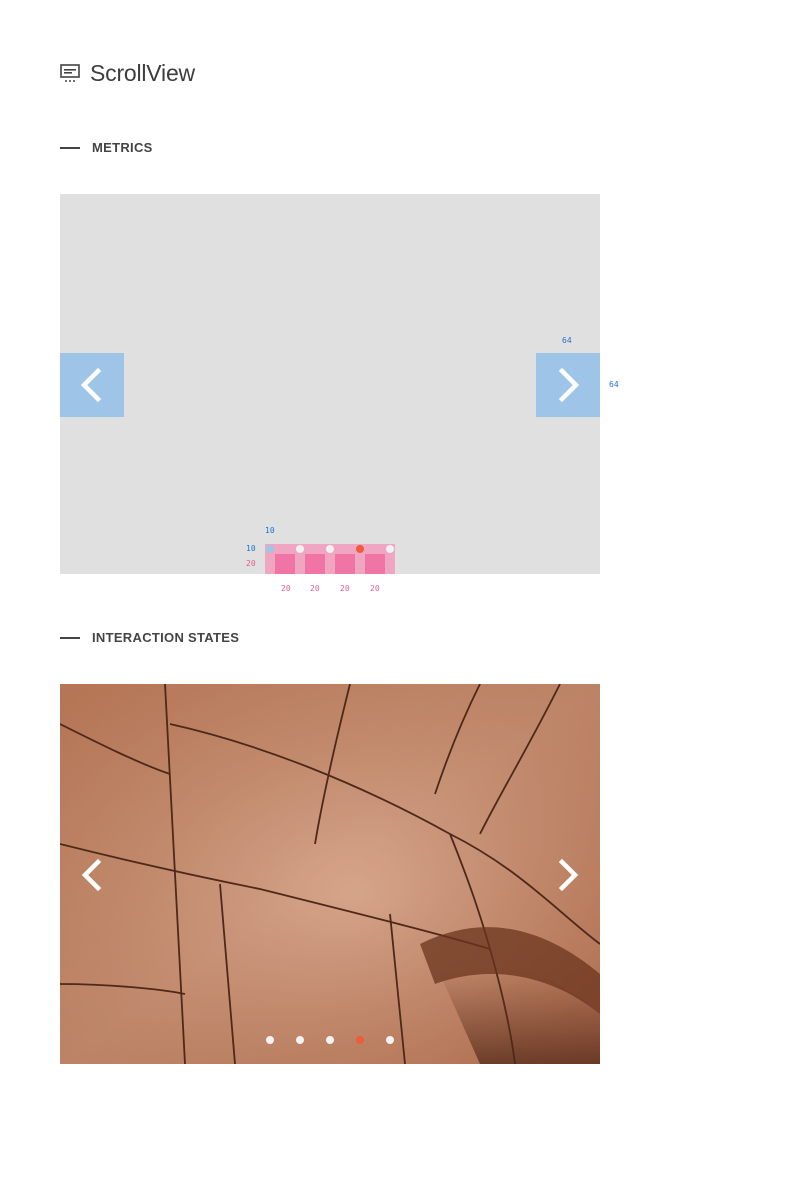  I want to click on page-title: ScrollView, so click(142, 72).